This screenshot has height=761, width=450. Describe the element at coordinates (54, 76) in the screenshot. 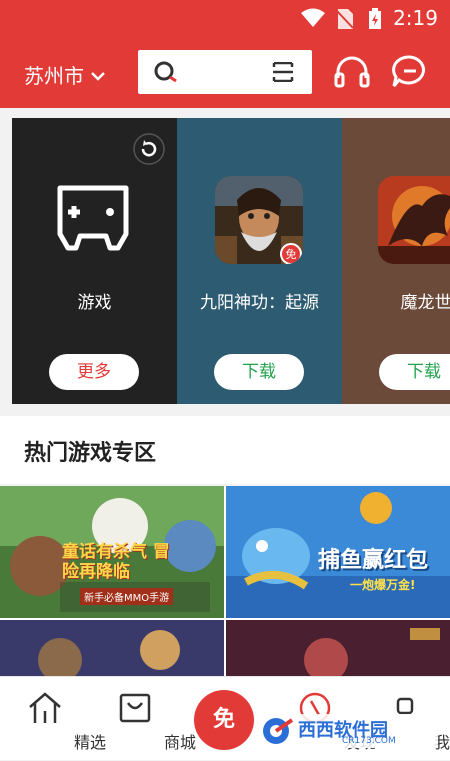

I see `city-label: 苏州市` at that location.